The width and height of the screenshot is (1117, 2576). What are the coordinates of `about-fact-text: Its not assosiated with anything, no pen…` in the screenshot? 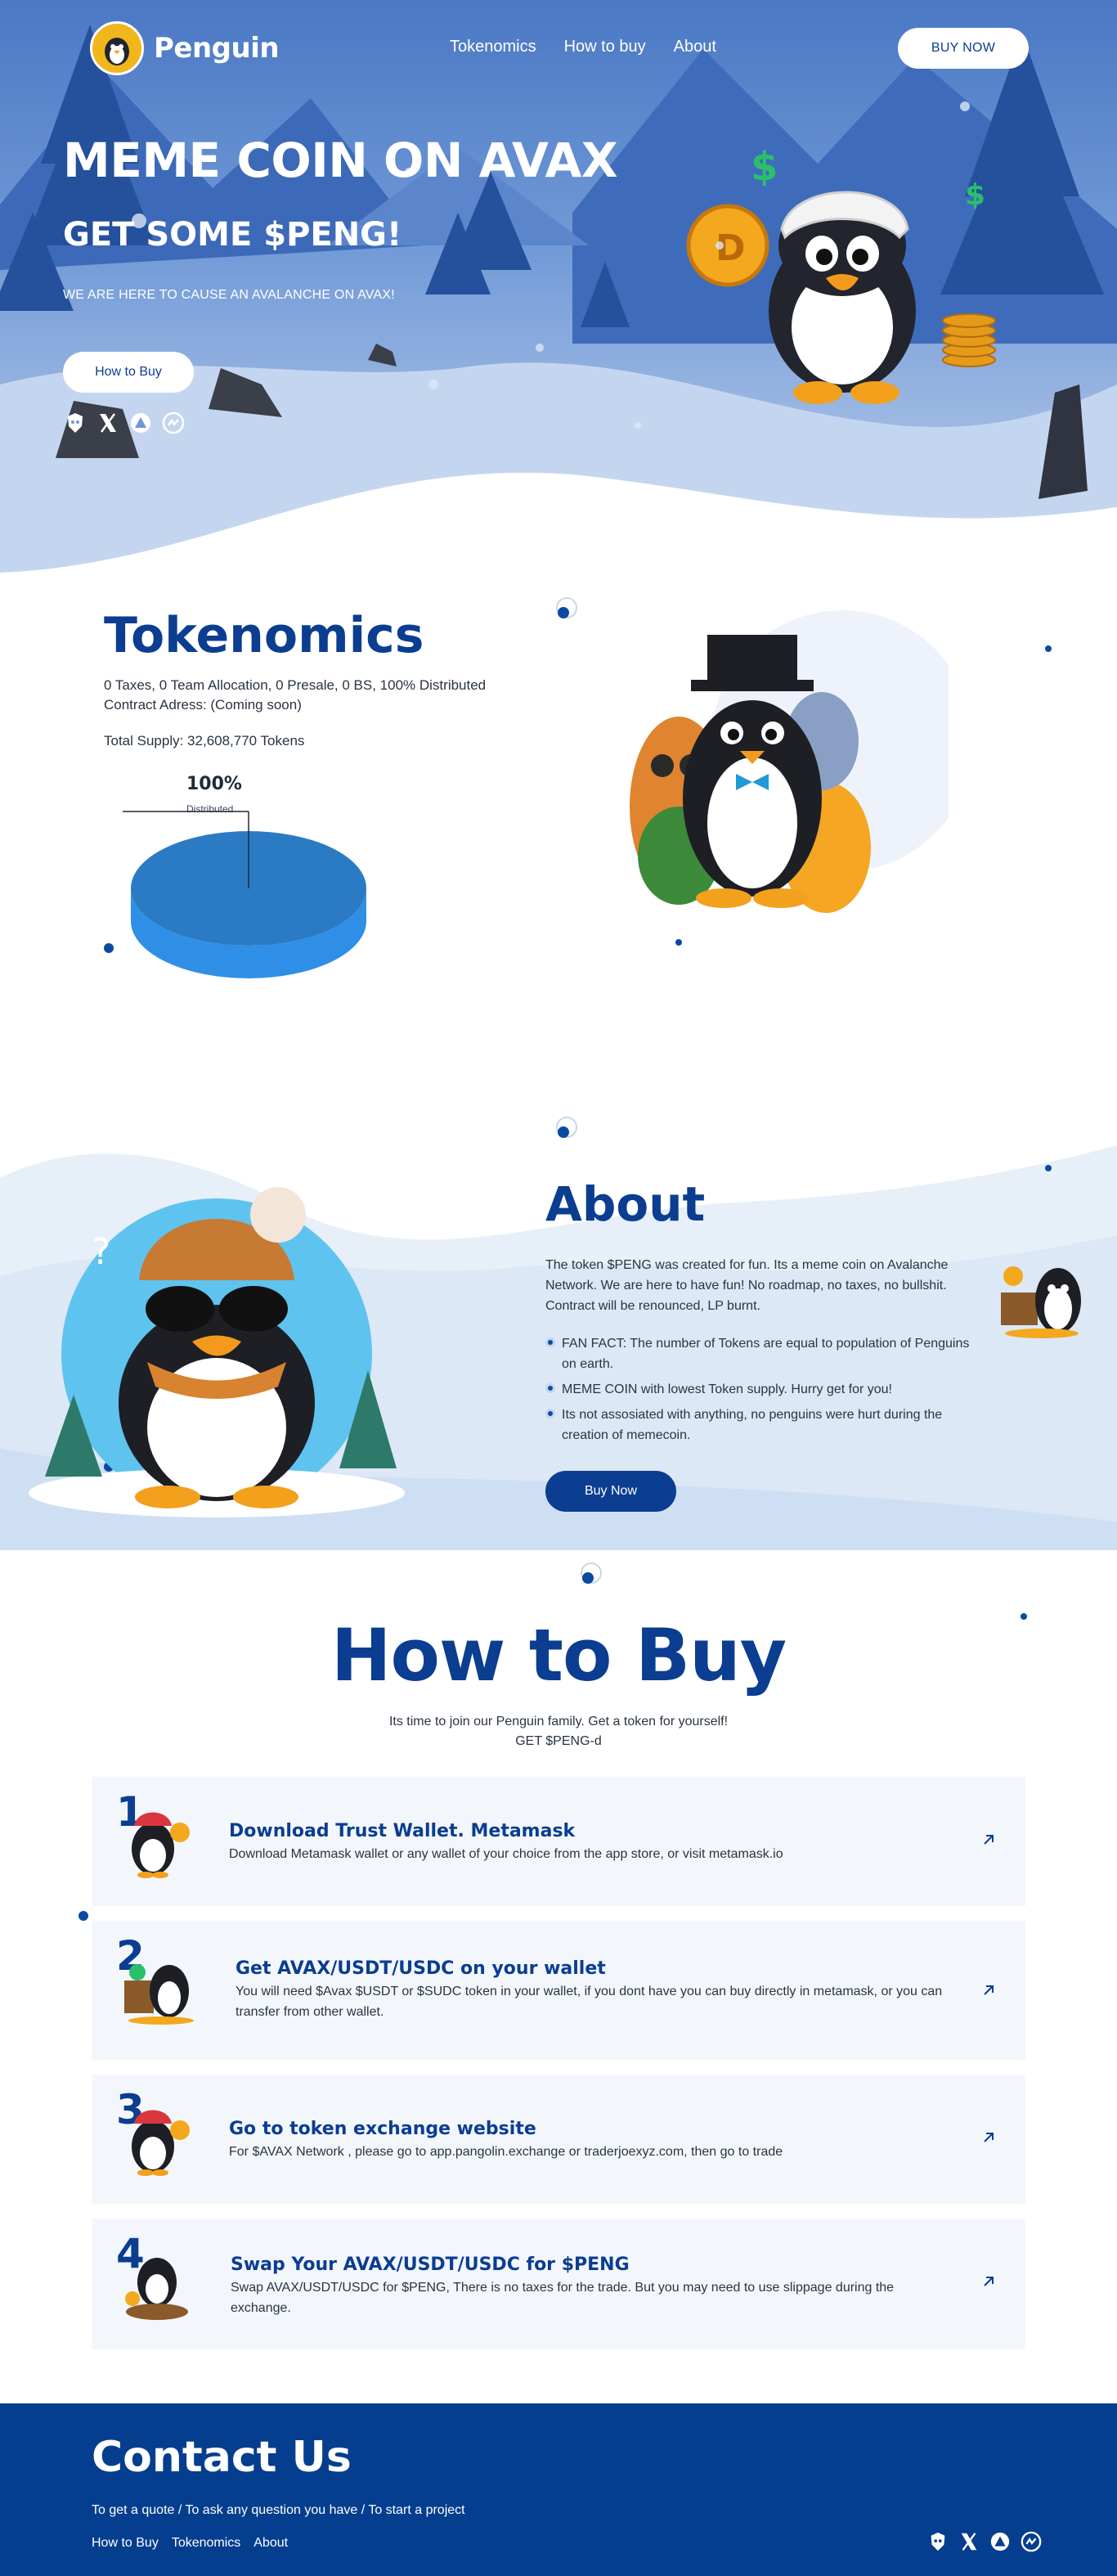 It's located at (752, 1425).